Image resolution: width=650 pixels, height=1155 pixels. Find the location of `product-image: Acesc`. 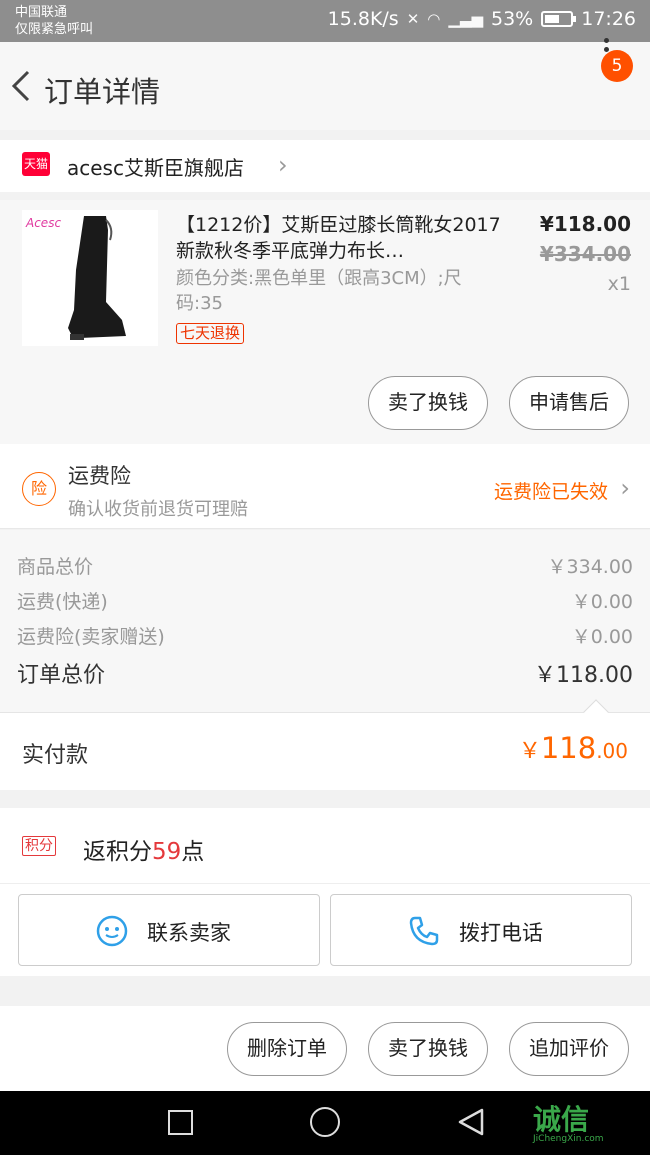

product-image: Acesc is located at coordinates (90, 278).